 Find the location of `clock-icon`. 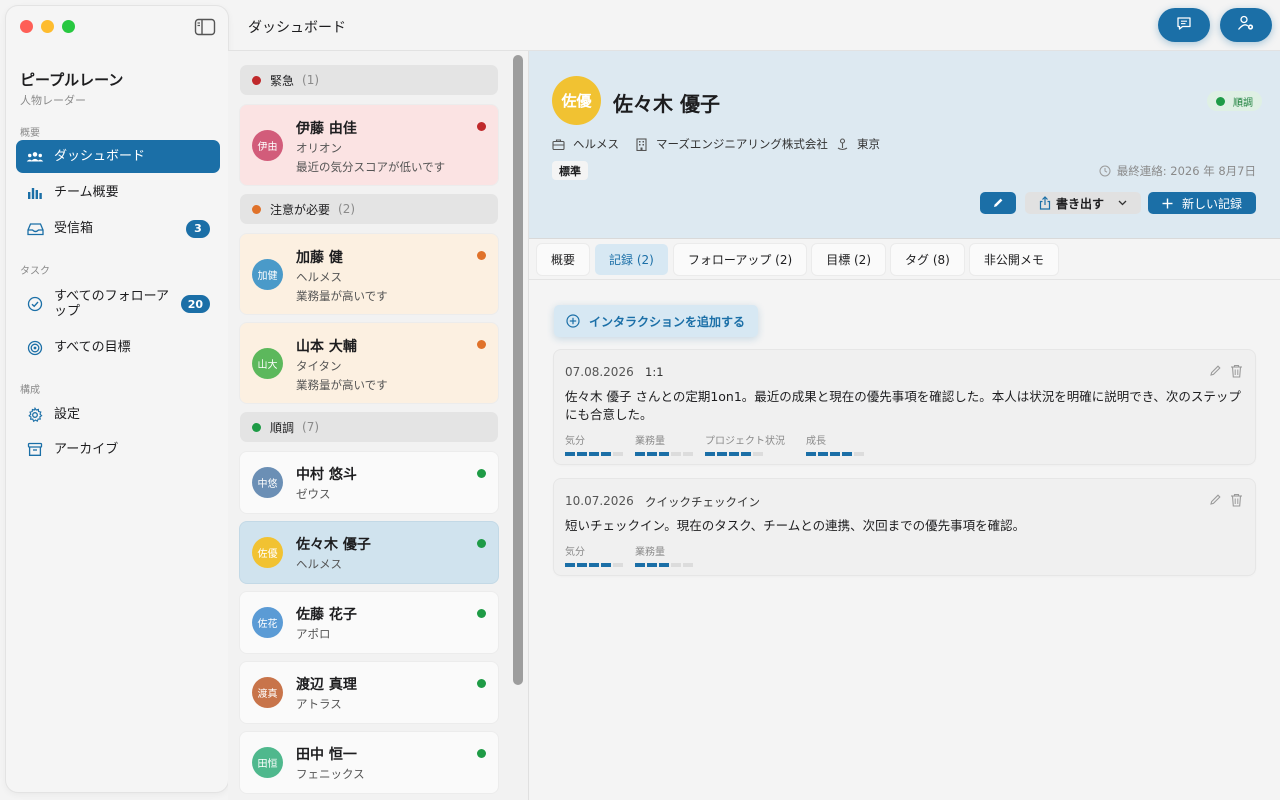

clock-icon is located at coordinates (1105, 171).